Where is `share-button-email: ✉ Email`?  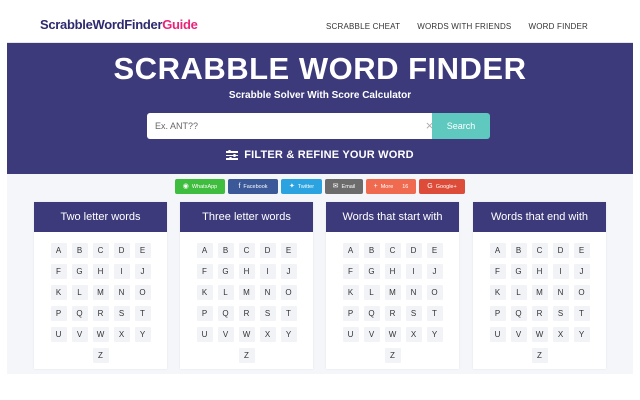 share-button-email: ✉ Email is located at coordinates (344, 186).